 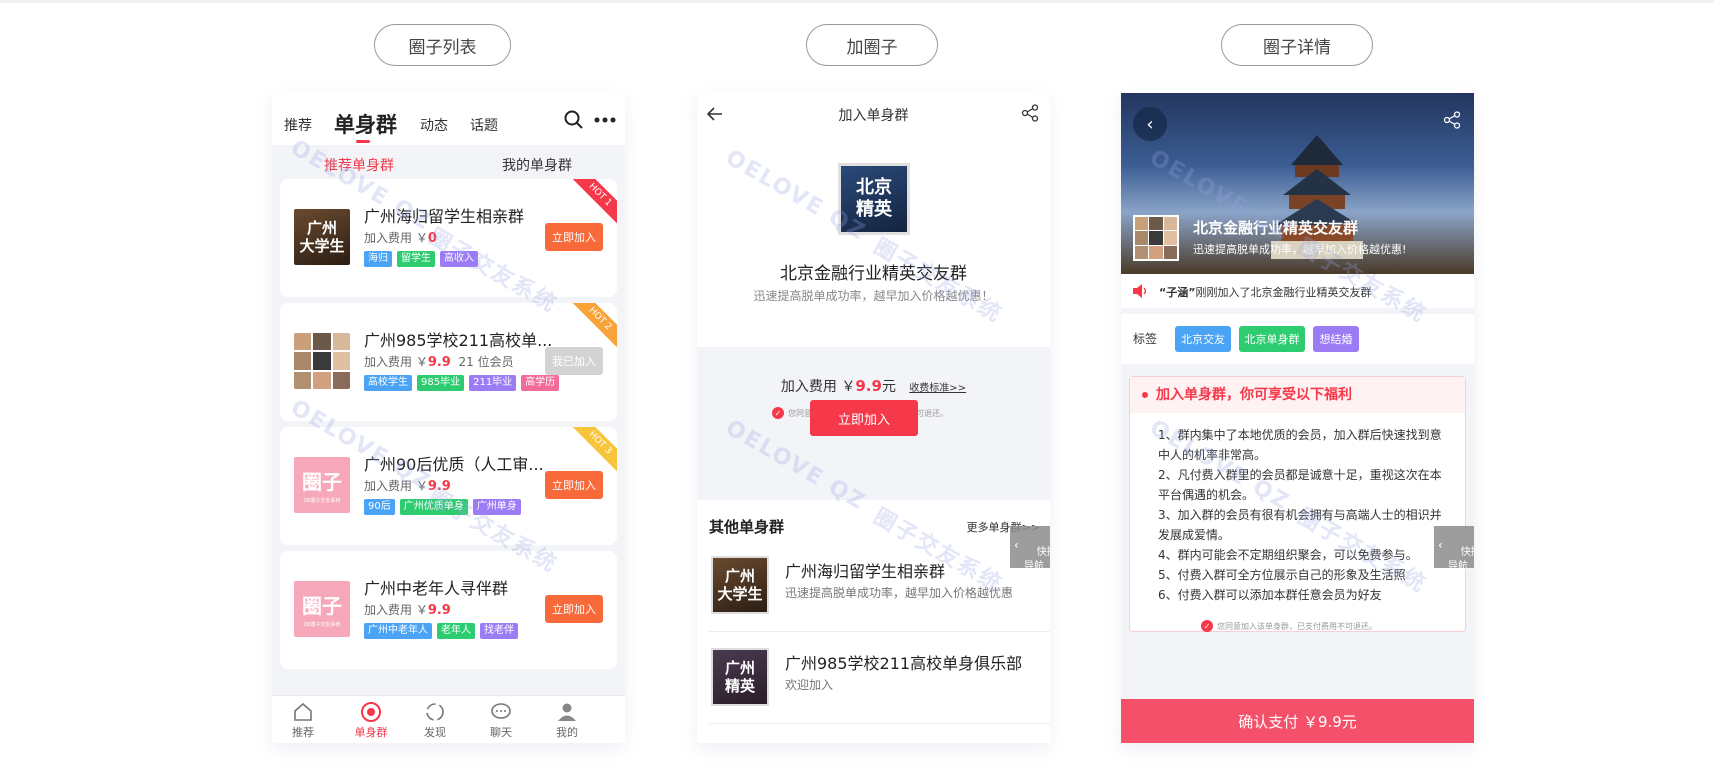 What do you see at coordinates (879, 678) in the screenshot?
I see `list-item: 广州 精英 广州985学校211高校单身俱乐部 欢迎加入` at bounding box center [879, 678].